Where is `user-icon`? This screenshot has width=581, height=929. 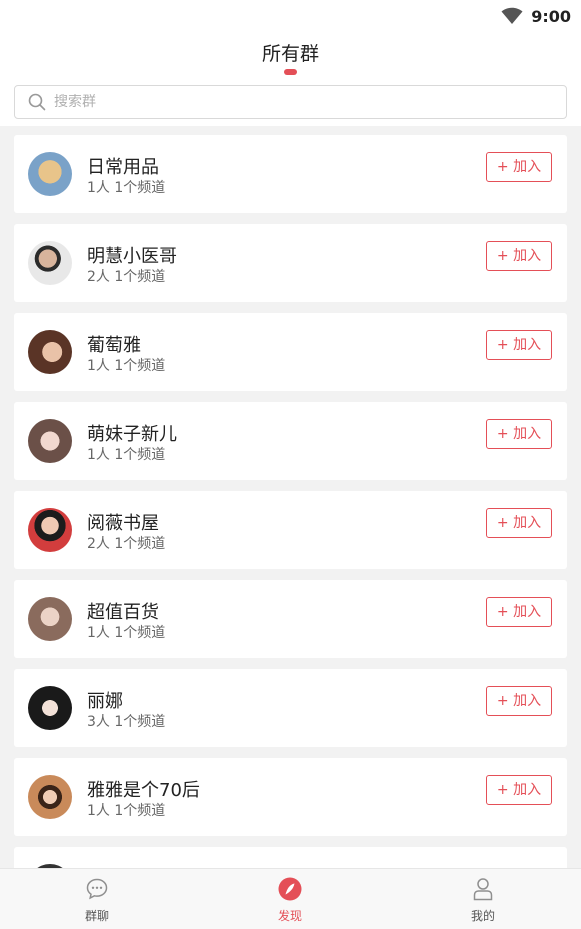
user-icon is located at coordinates (483, 889).